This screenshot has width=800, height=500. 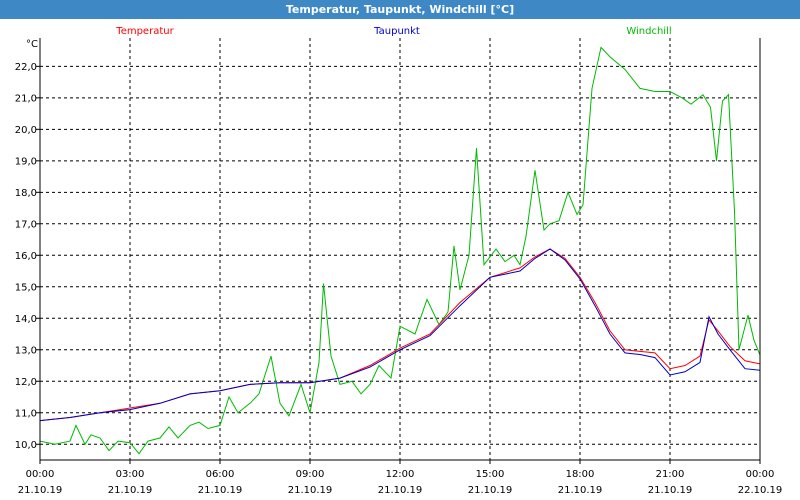 What do you see at coordinates (26, 224) in the screenshot?
I see `y-tick-label: 17,0` at bounding box center [26, 224].